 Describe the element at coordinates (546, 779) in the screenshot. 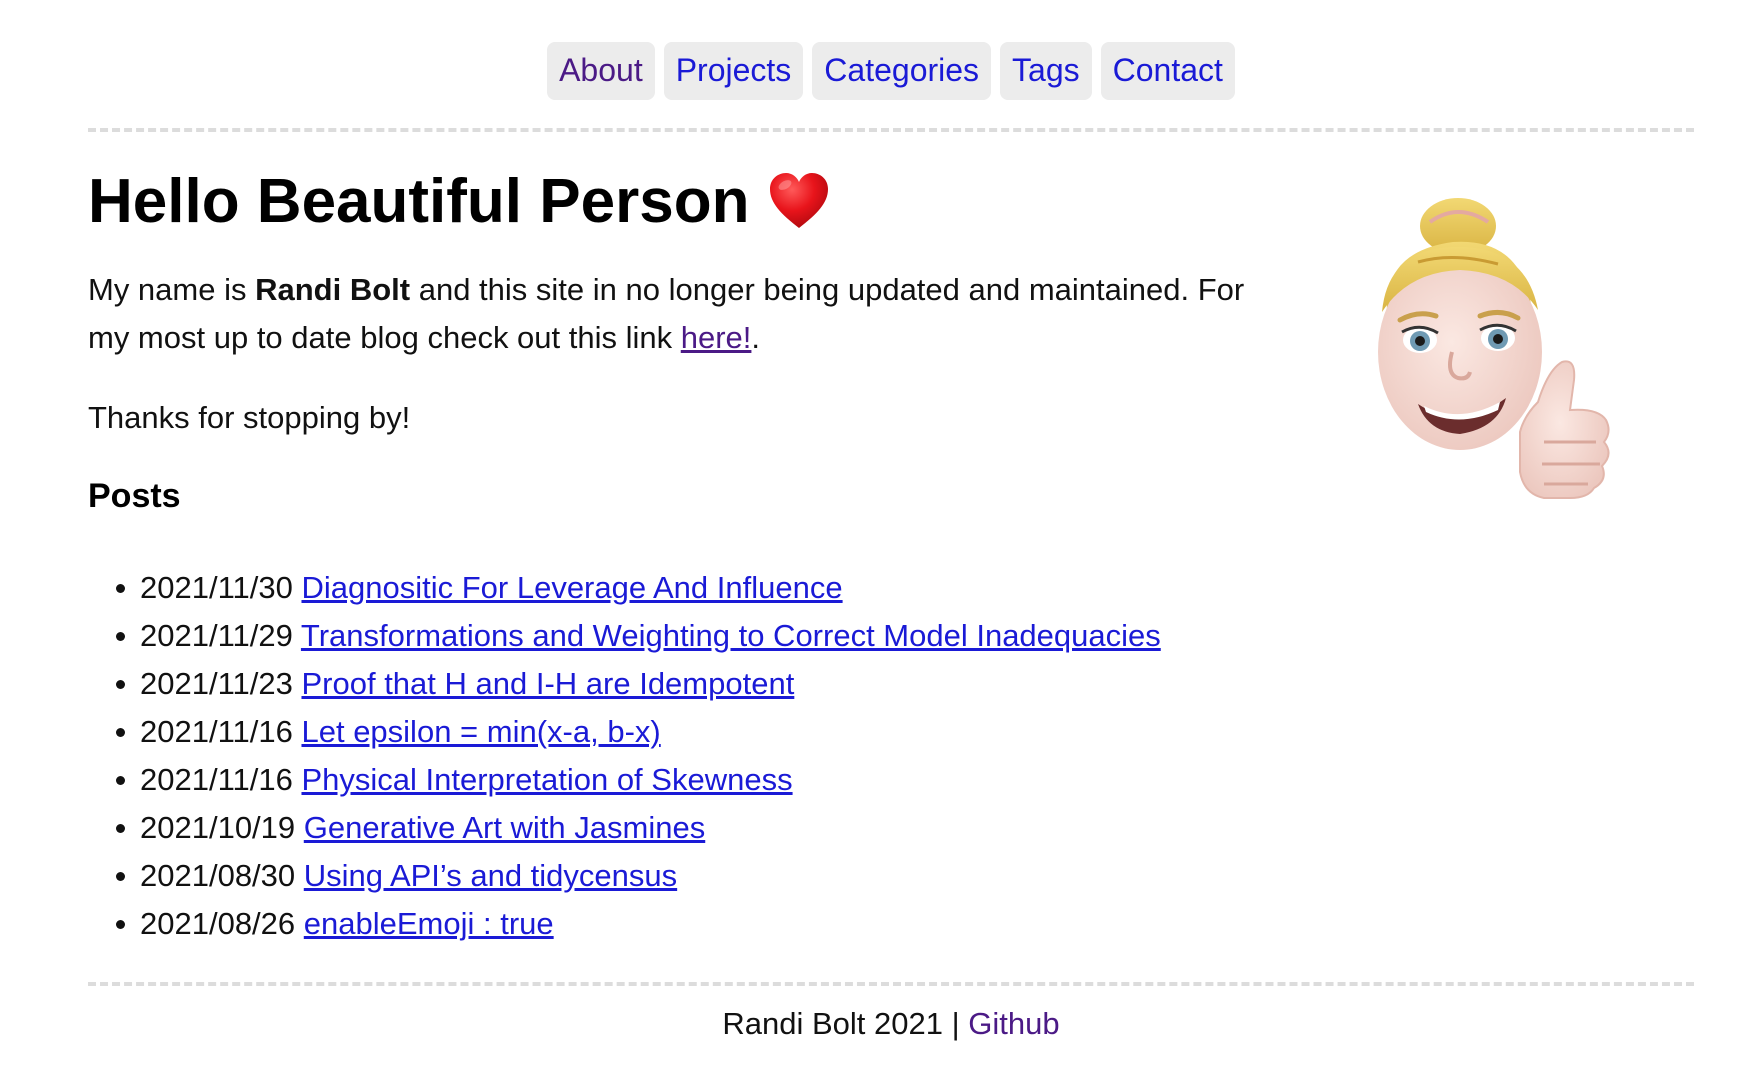

I see `post-link: Physical Interpretation of Skewness` at that location.